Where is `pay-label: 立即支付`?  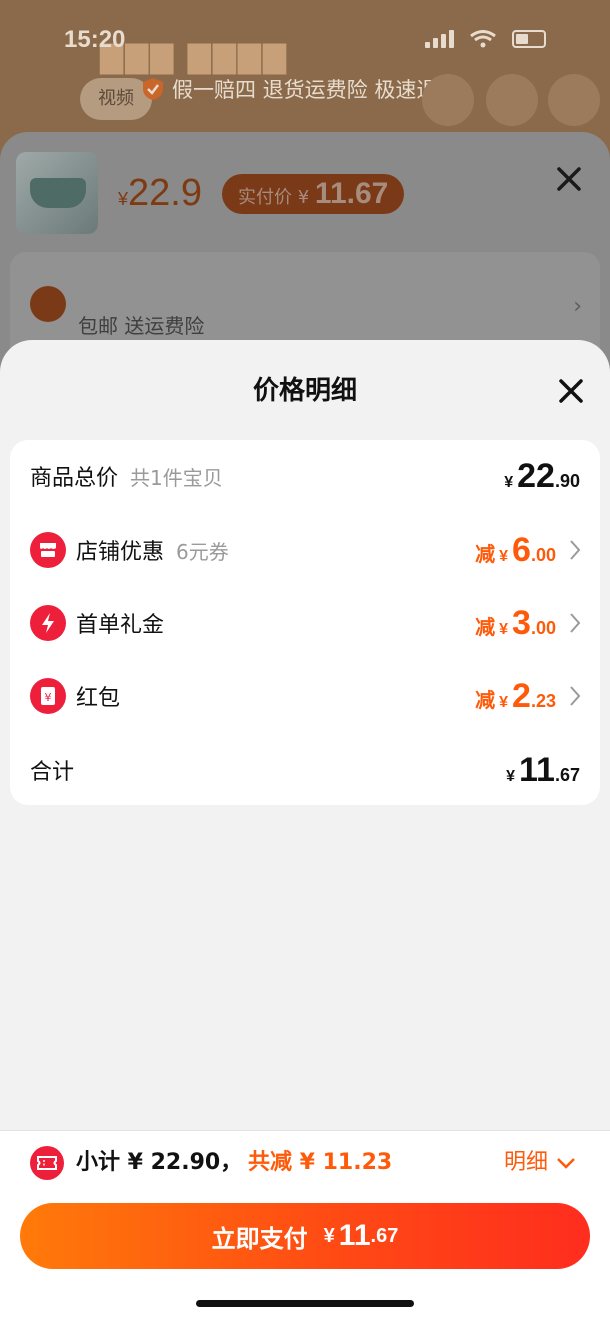 pay-label: 立即支付 is located at coordinates (259, 1238).